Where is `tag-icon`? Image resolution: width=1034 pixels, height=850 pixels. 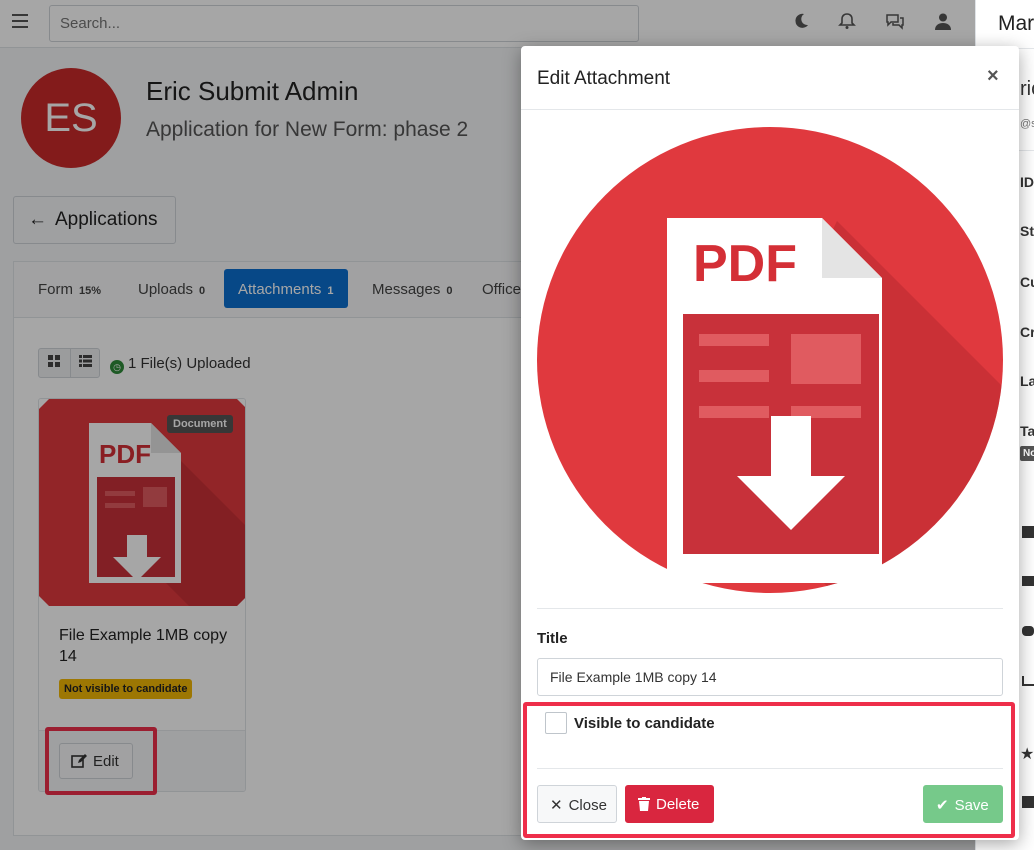 tag-icon is located at coordinates (1028, 532).